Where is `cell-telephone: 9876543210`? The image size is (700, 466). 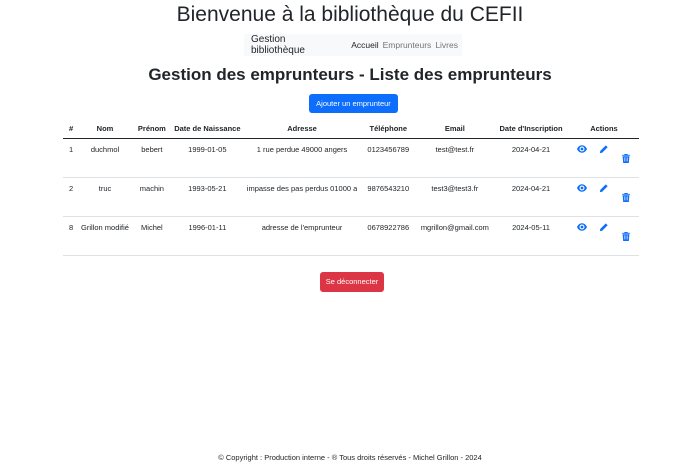
cell-telephone: 9876543210 is located at coordinates (388, 197).